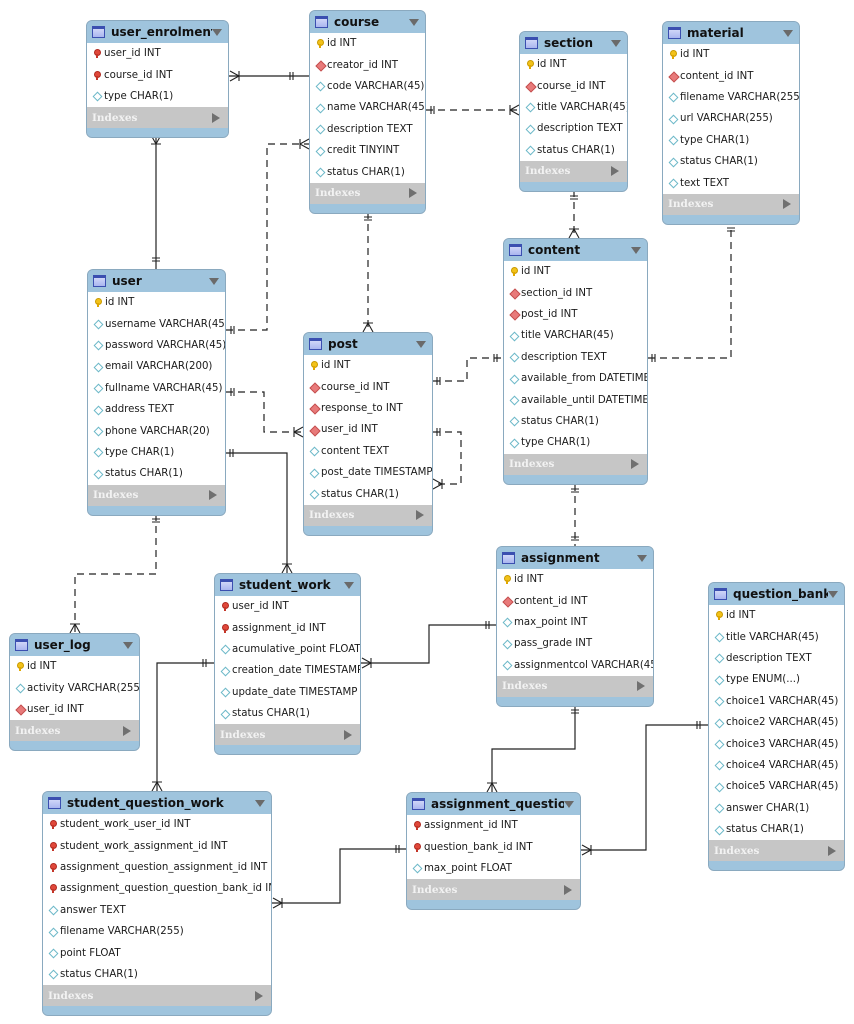 This screenshot has height=1024, width=854. What do you see at coordinates (493, 804) in the screenshot?
I see `table-header: assignment_question` at bounding box center [493, 804].